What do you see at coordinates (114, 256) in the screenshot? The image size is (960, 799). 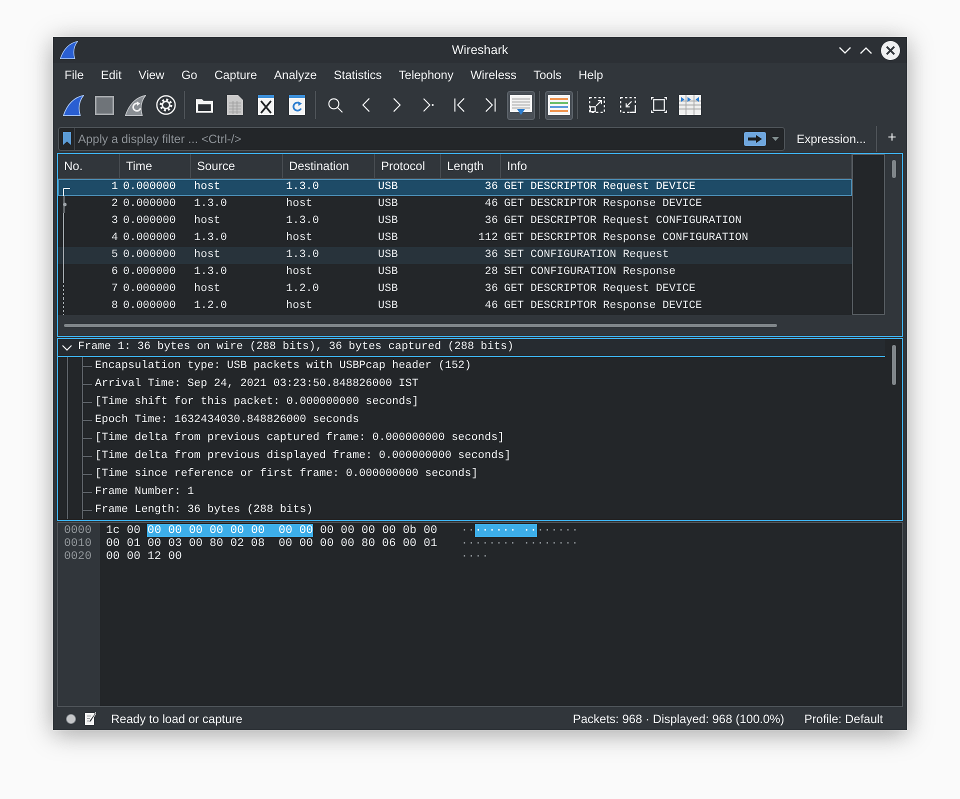 I see `packet-number-cell-text: 5` at bounding box center [114, 256].